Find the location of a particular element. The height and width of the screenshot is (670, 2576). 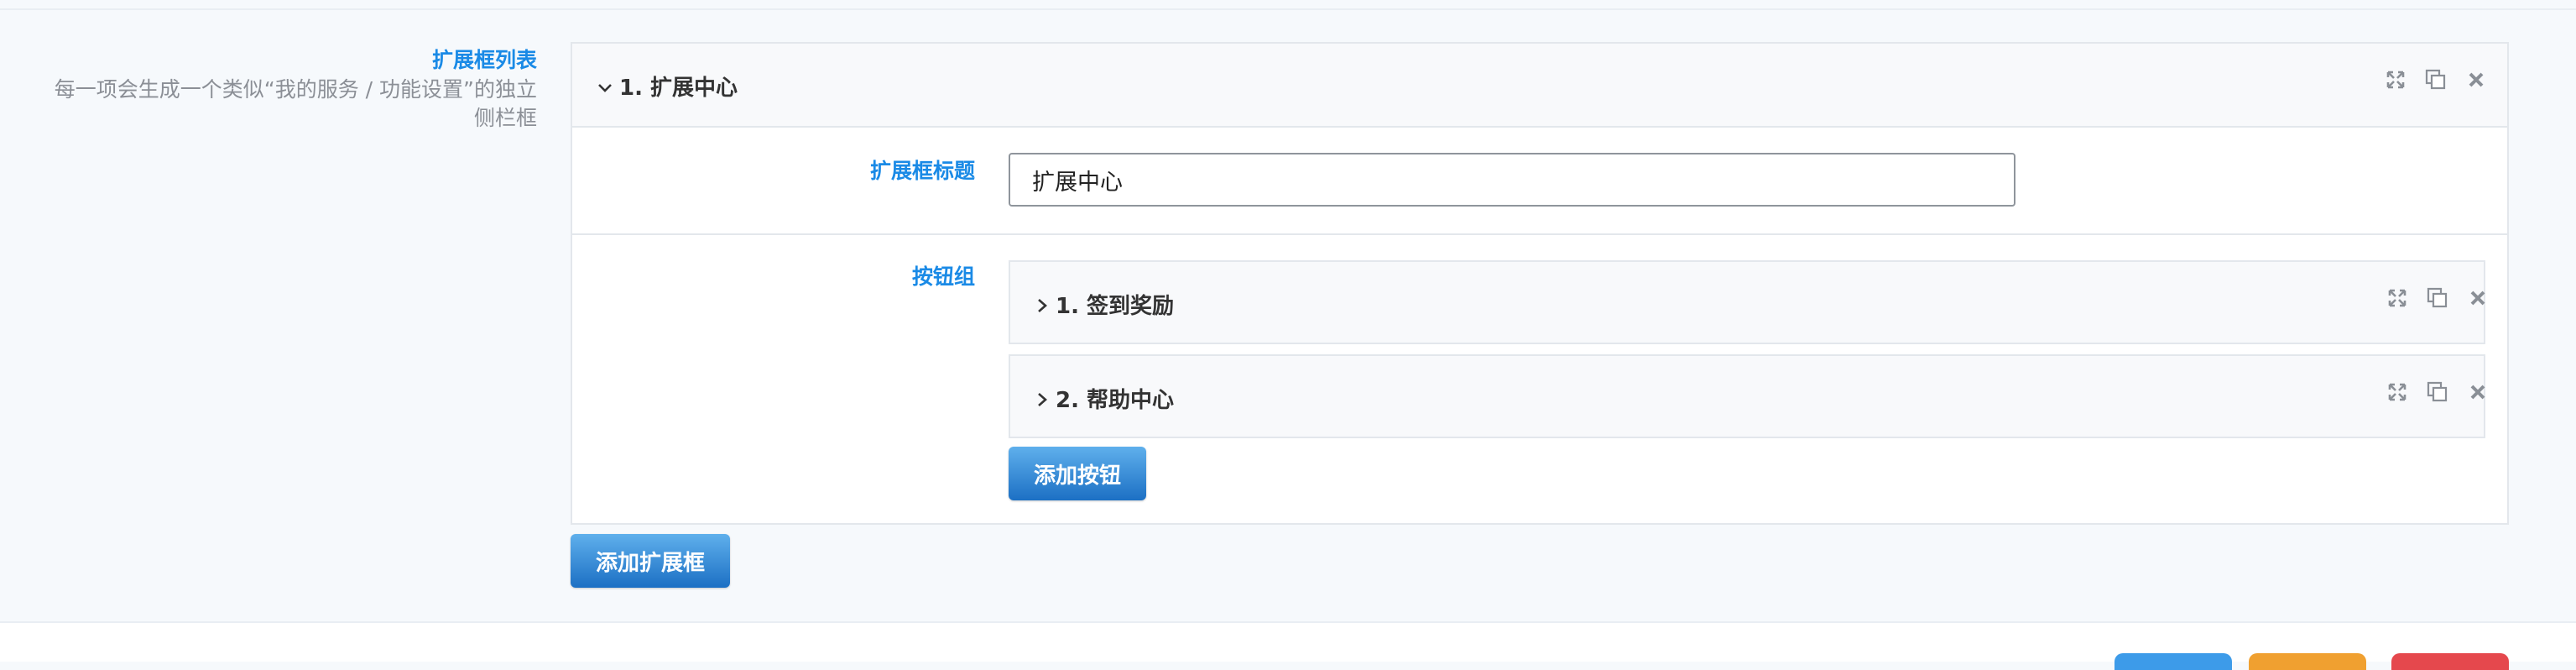

button-item: 2. 帮助中心 is located at coordinates (1747, 396).